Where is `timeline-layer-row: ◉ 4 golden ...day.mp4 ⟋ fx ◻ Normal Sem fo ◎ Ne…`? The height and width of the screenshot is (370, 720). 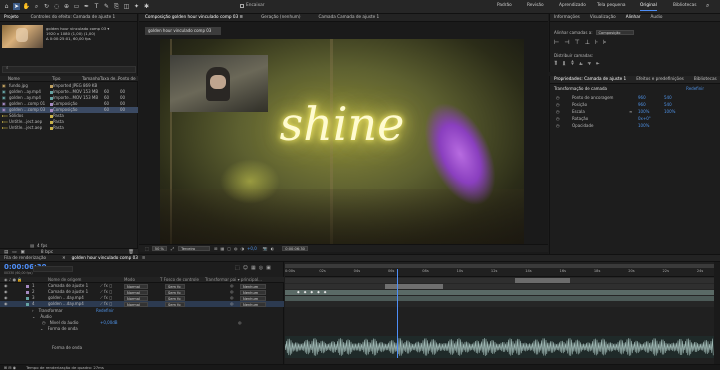 timeline-layer-row: ◉ 4 golden ...day.mp4 ⟋ fx ◻ Normal Sem fo ◎ Ne… is located at coordinates (142, 304).